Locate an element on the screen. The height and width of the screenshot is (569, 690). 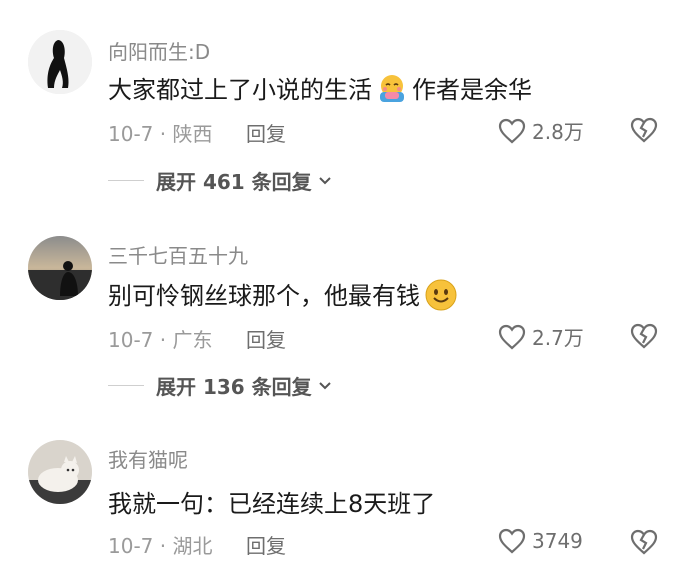
like-count: 3749 is located at coordinates (557, 541).